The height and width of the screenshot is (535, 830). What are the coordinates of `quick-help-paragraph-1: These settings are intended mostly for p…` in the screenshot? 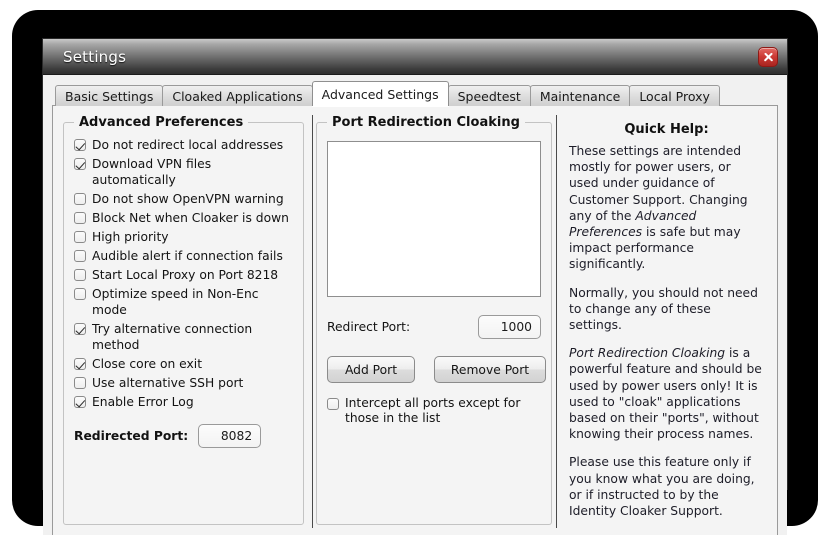 It's located at (666, 208).